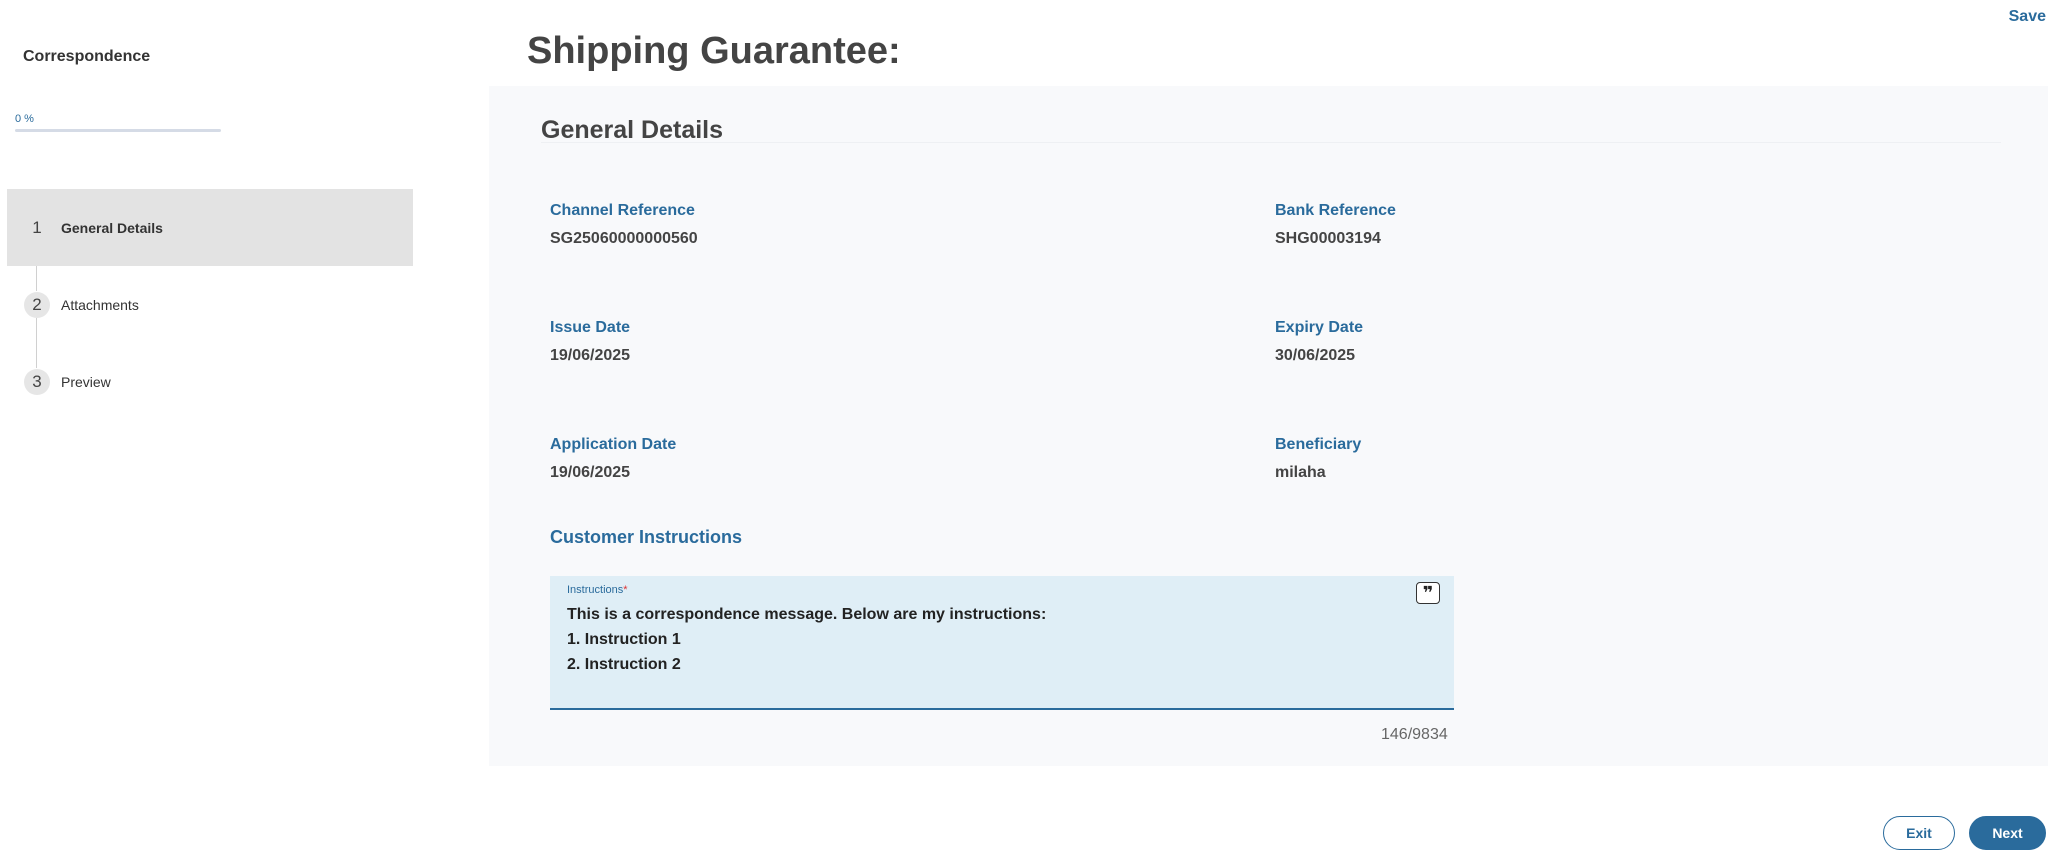  I want to click on beneficiary-label: Beneficiary, so click(1318, 444).